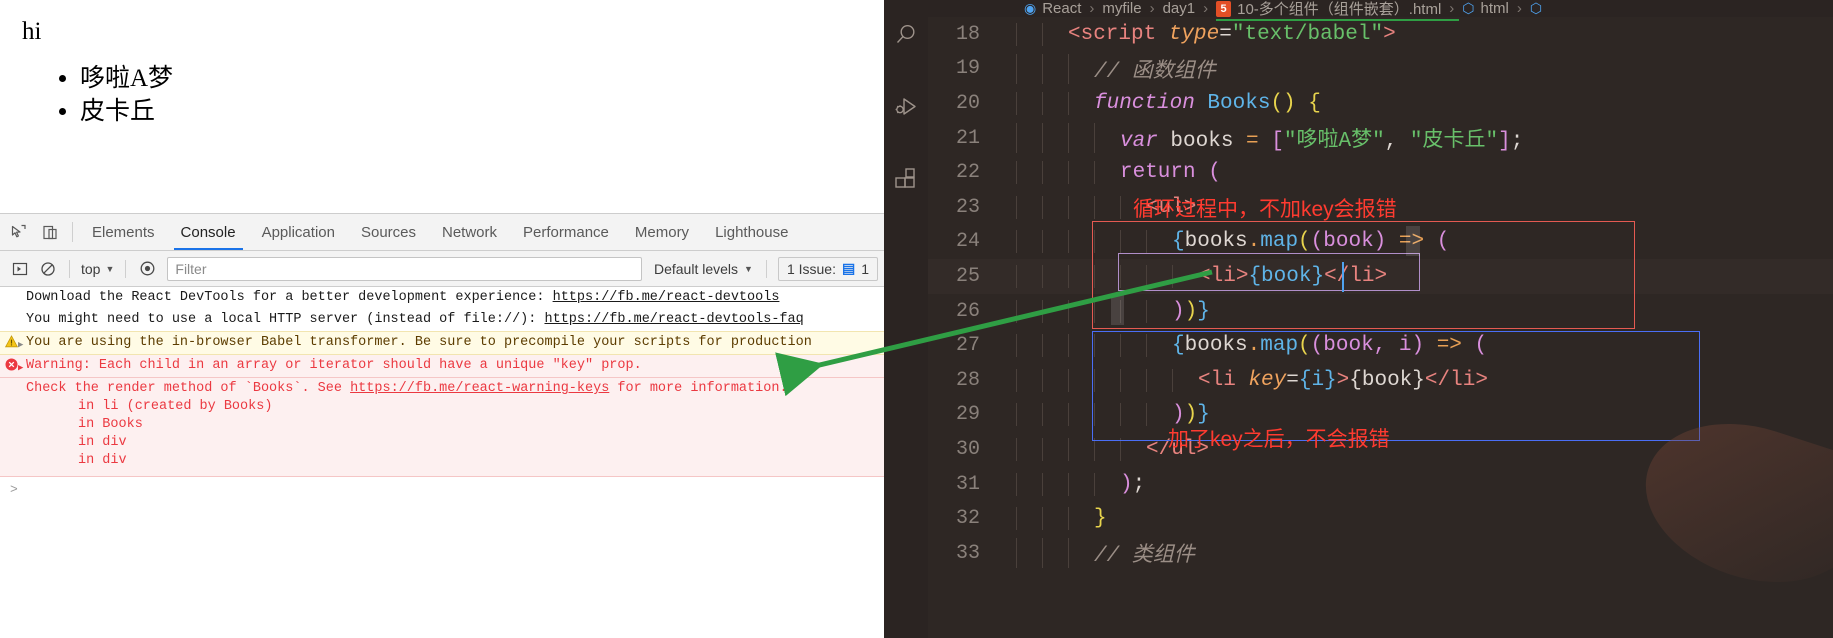  Describe the element at coordinates (48, 269) in the screenshot. I see `clear-console-icon` at that location.